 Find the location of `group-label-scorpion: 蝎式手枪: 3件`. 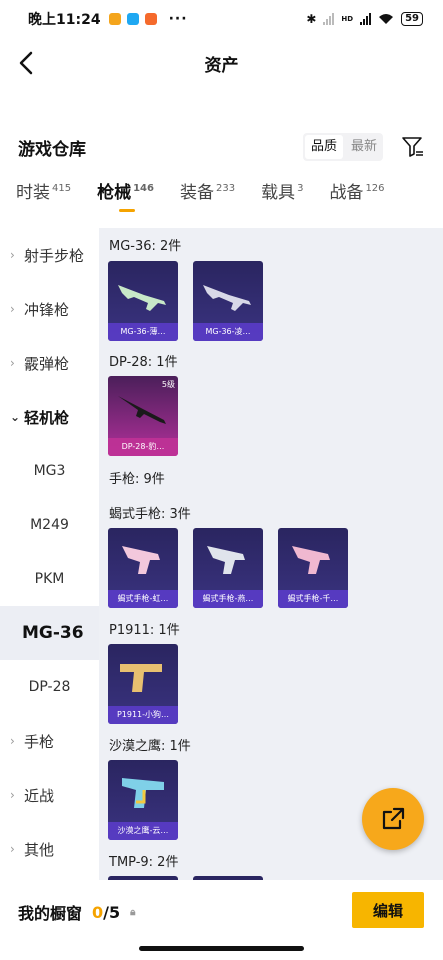

group-label-scorpion: 蝎式手枪: 3件 is located at coordinates (150, 514).